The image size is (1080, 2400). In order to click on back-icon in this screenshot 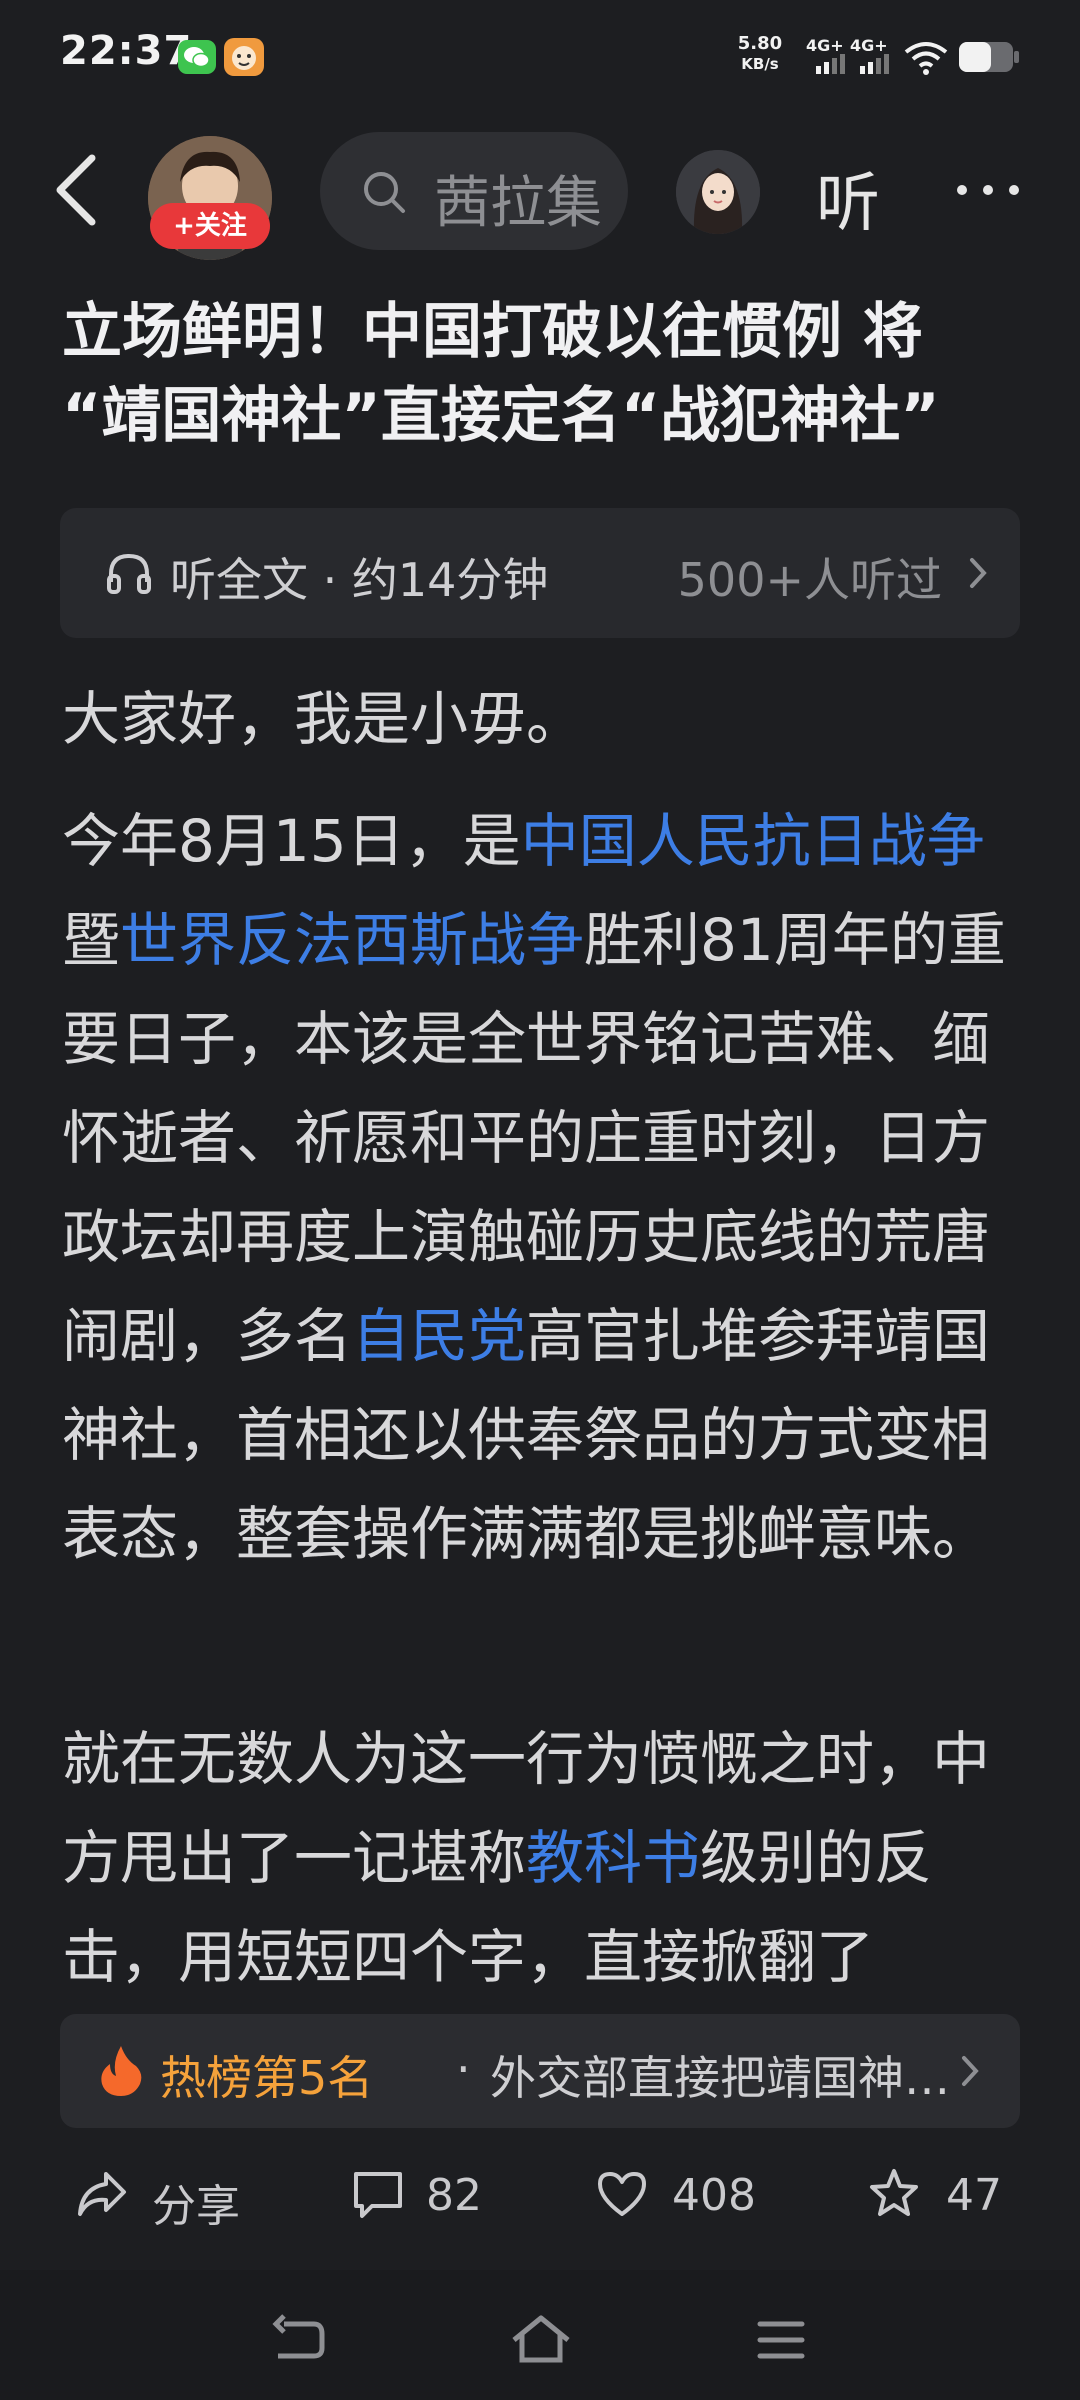, I will do `click(76, 190)`.